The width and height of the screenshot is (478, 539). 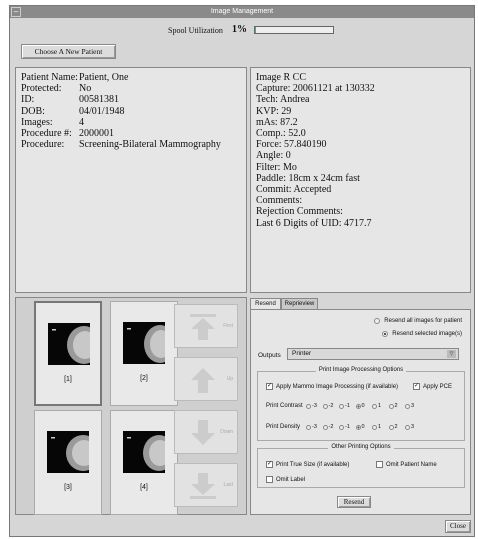 What do you see at coordinates (331, 406) in the screenshot?
I see `contrast-option: -2` at bounding box center [331, 406].